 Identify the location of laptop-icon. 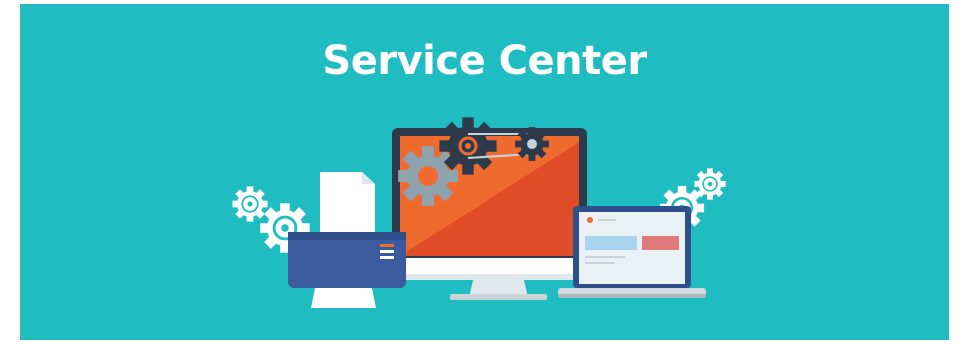
(632, 252).